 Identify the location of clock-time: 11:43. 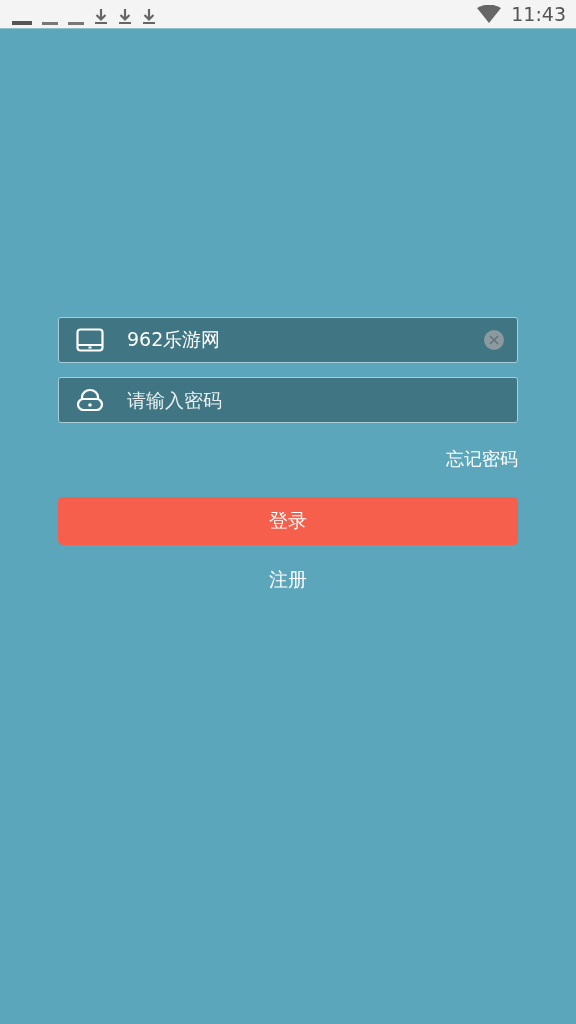
(538, 14).